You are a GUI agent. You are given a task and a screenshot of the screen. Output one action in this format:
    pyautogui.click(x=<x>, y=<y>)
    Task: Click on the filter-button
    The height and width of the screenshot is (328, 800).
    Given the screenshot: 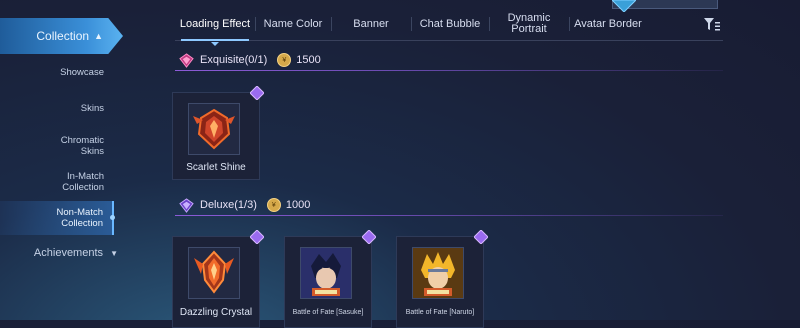 What is the action you would take?
    pyautogui.click(x=712, y=25)
    